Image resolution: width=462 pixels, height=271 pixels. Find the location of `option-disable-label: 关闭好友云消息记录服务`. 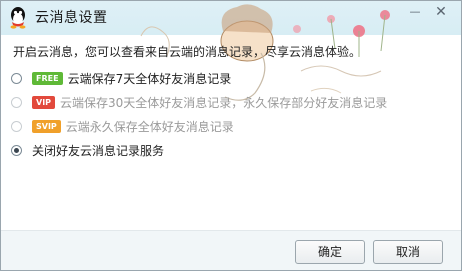

option-disable-label: 关闭好友云消息记录服务 is located at coordinates (98, 150).